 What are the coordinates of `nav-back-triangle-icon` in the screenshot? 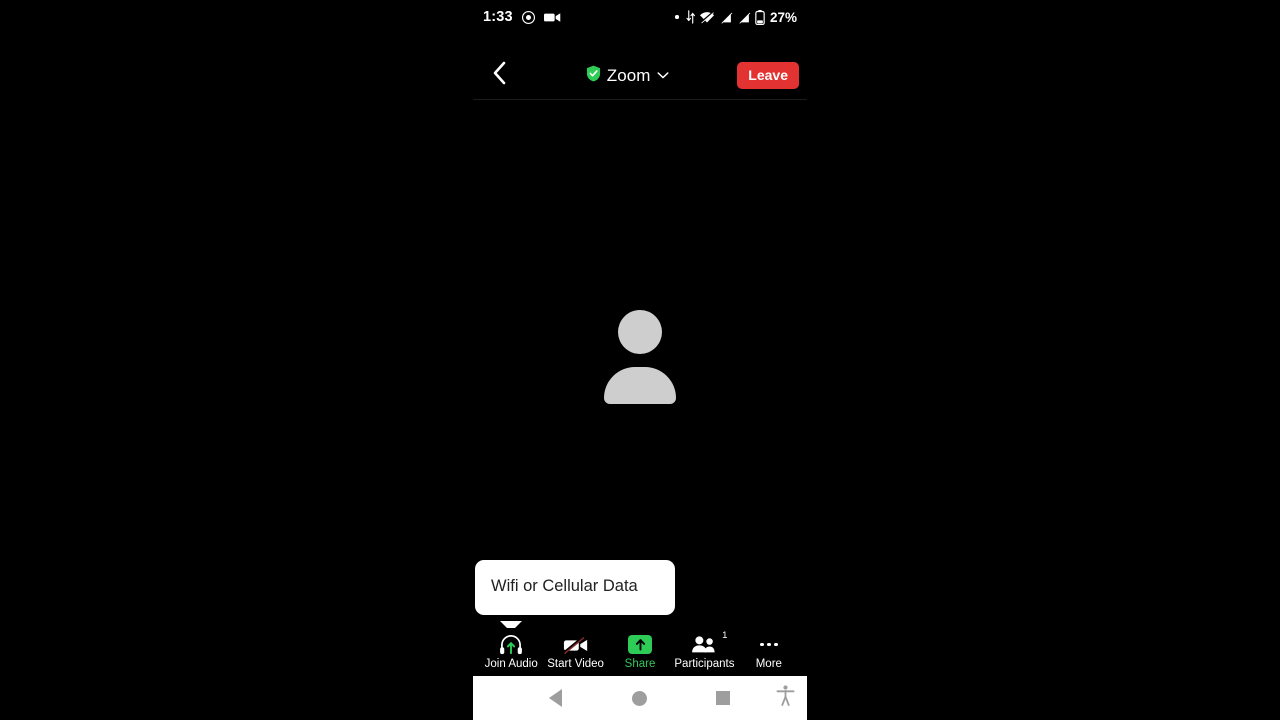 It's located at (555, 698).